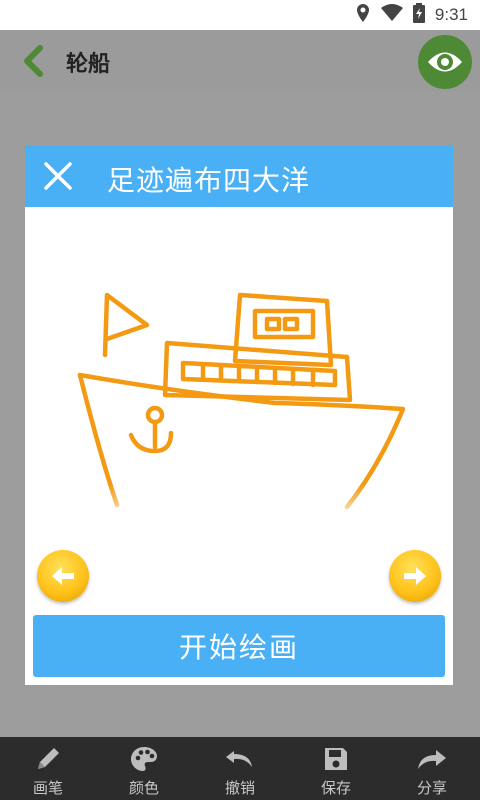  What do you see at coordinates (239, 788) in the screenshot?
I see `undo-label: 撤销` at bounding box center [239, 788].